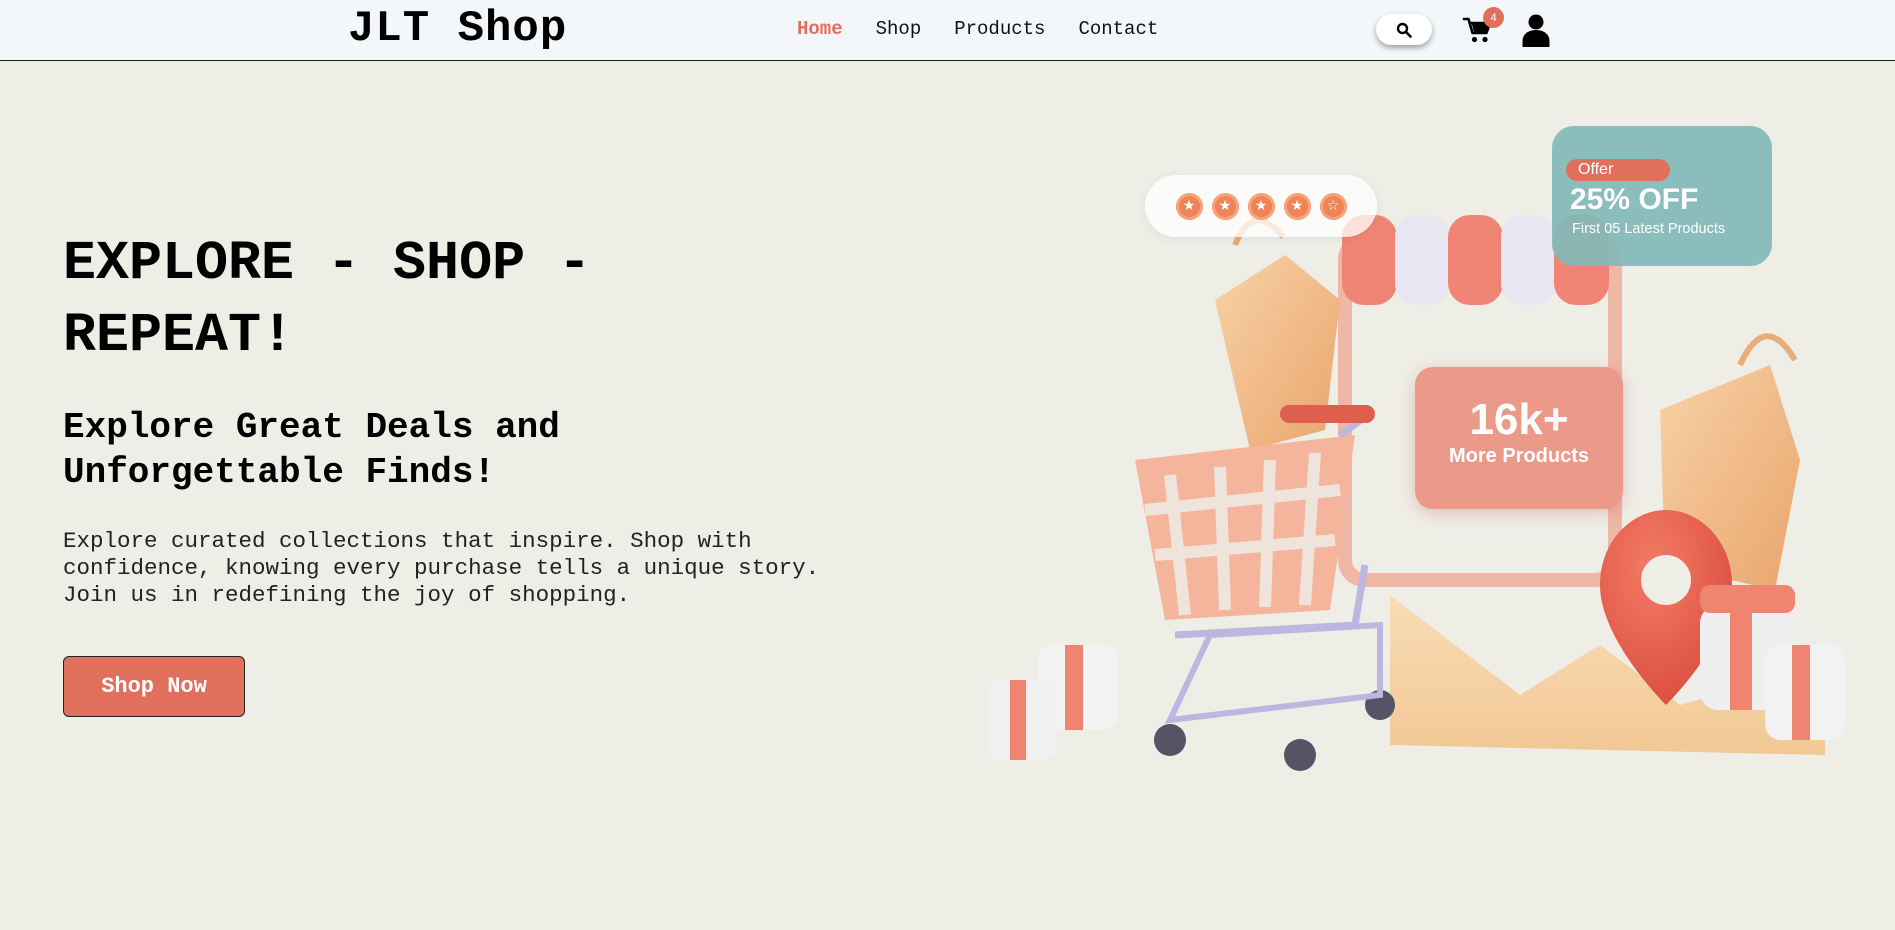 This screenshot has height=930, width=1895. Describe the element at coordinates (1118, 29) in the screenshot. I see `nav-contact-link: Contact` at that location.